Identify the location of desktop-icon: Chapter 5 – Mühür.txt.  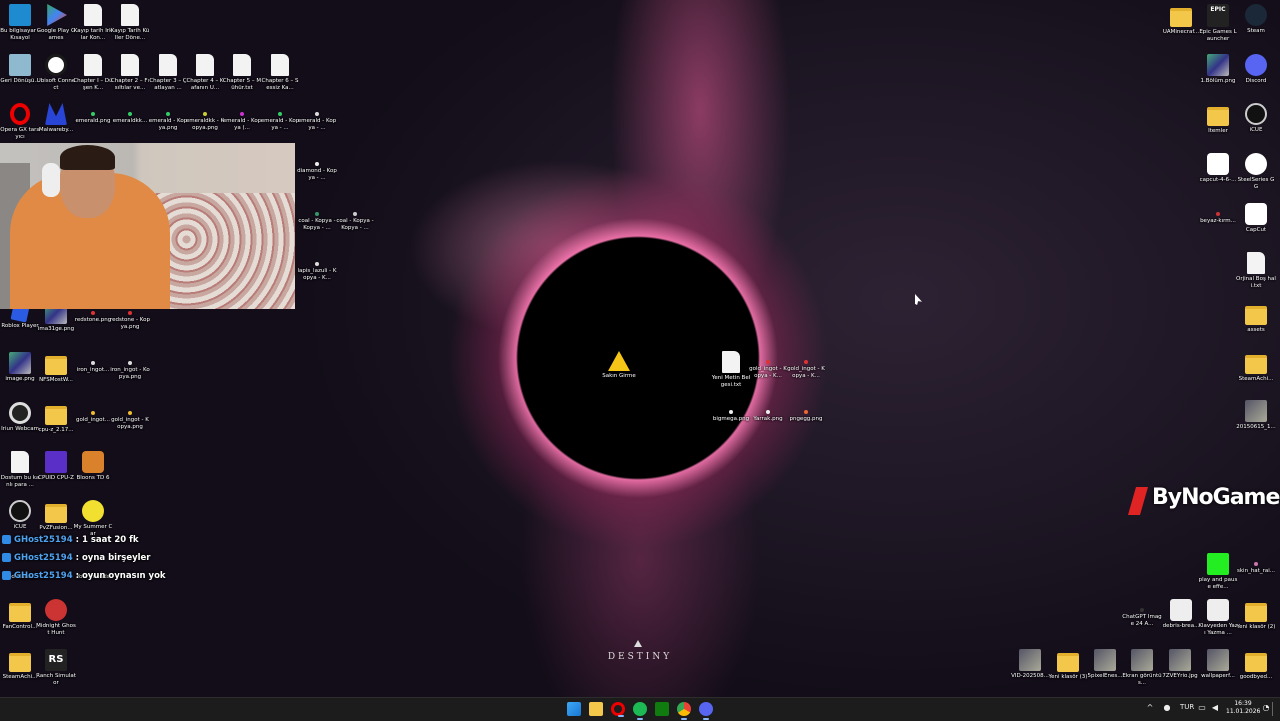
(242, 73).